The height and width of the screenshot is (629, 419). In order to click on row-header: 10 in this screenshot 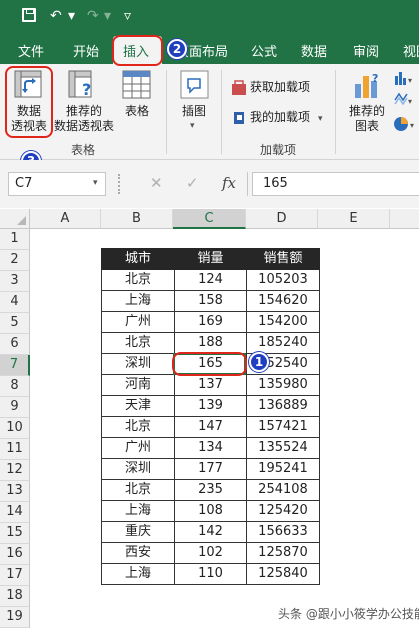, I will do `click(15, 428)`.